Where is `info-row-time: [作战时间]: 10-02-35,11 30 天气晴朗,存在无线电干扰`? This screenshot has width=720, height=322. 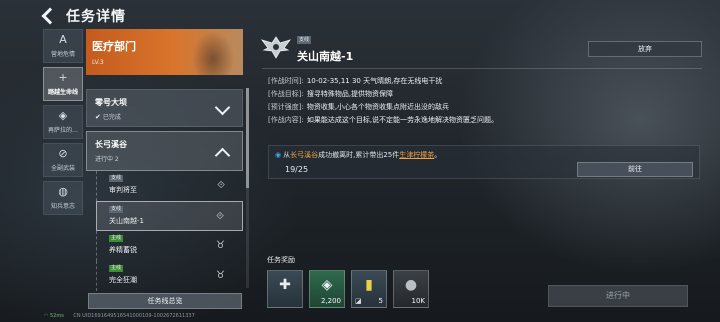
info-row-time: [作战时间]: 10-02-35,11 30 天气晴朗,存在无线电干扰 is located at coordinates (355, 81).